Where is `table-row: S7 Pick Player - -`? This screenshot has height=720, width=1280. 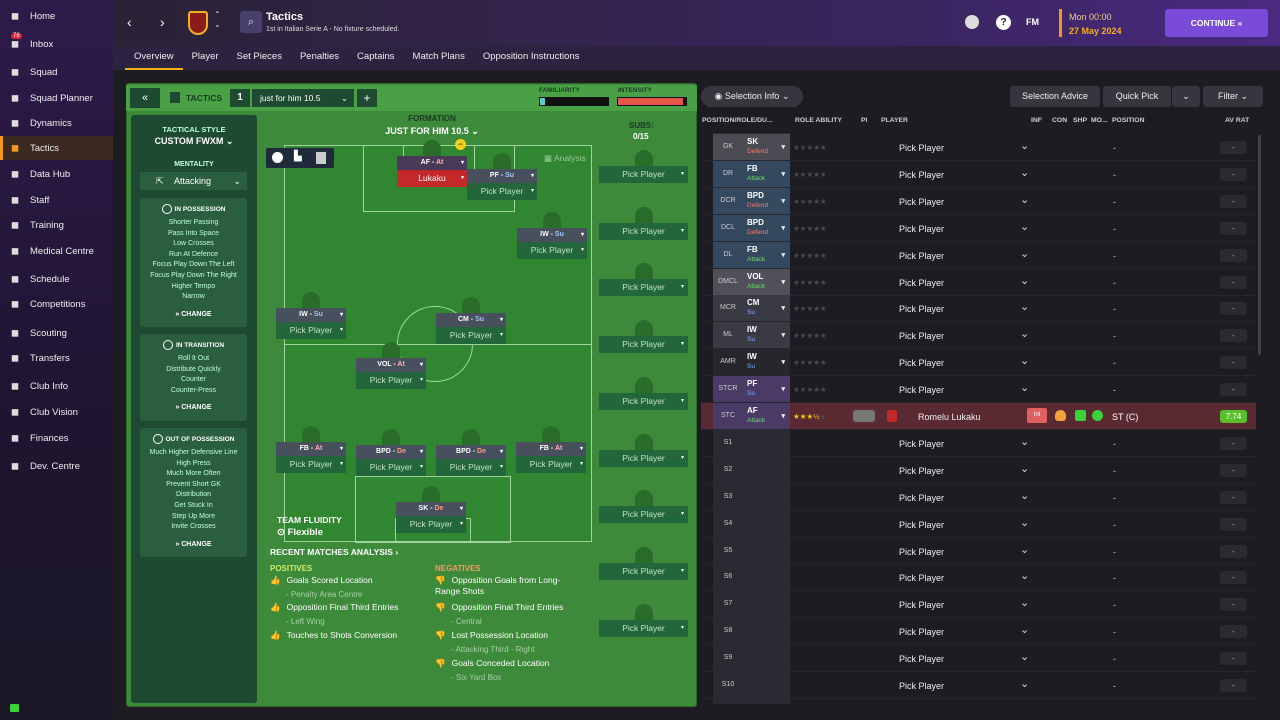
table-row: S7 Pick Player - - is located at coordinates (978, 605).